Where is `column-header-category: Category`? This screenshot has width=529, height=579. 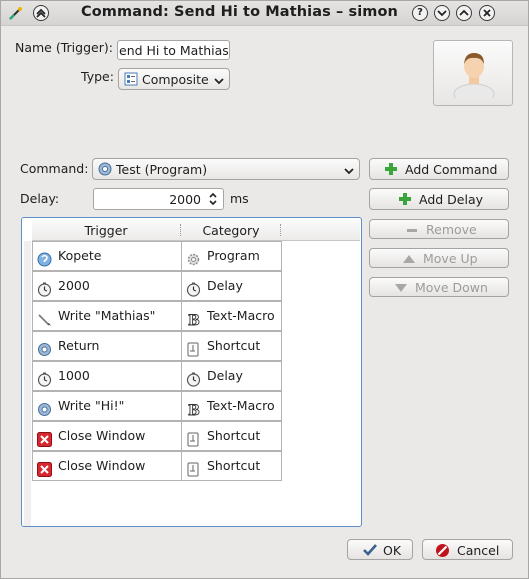 column-header-category: Category is located at coordinates (231, 230).